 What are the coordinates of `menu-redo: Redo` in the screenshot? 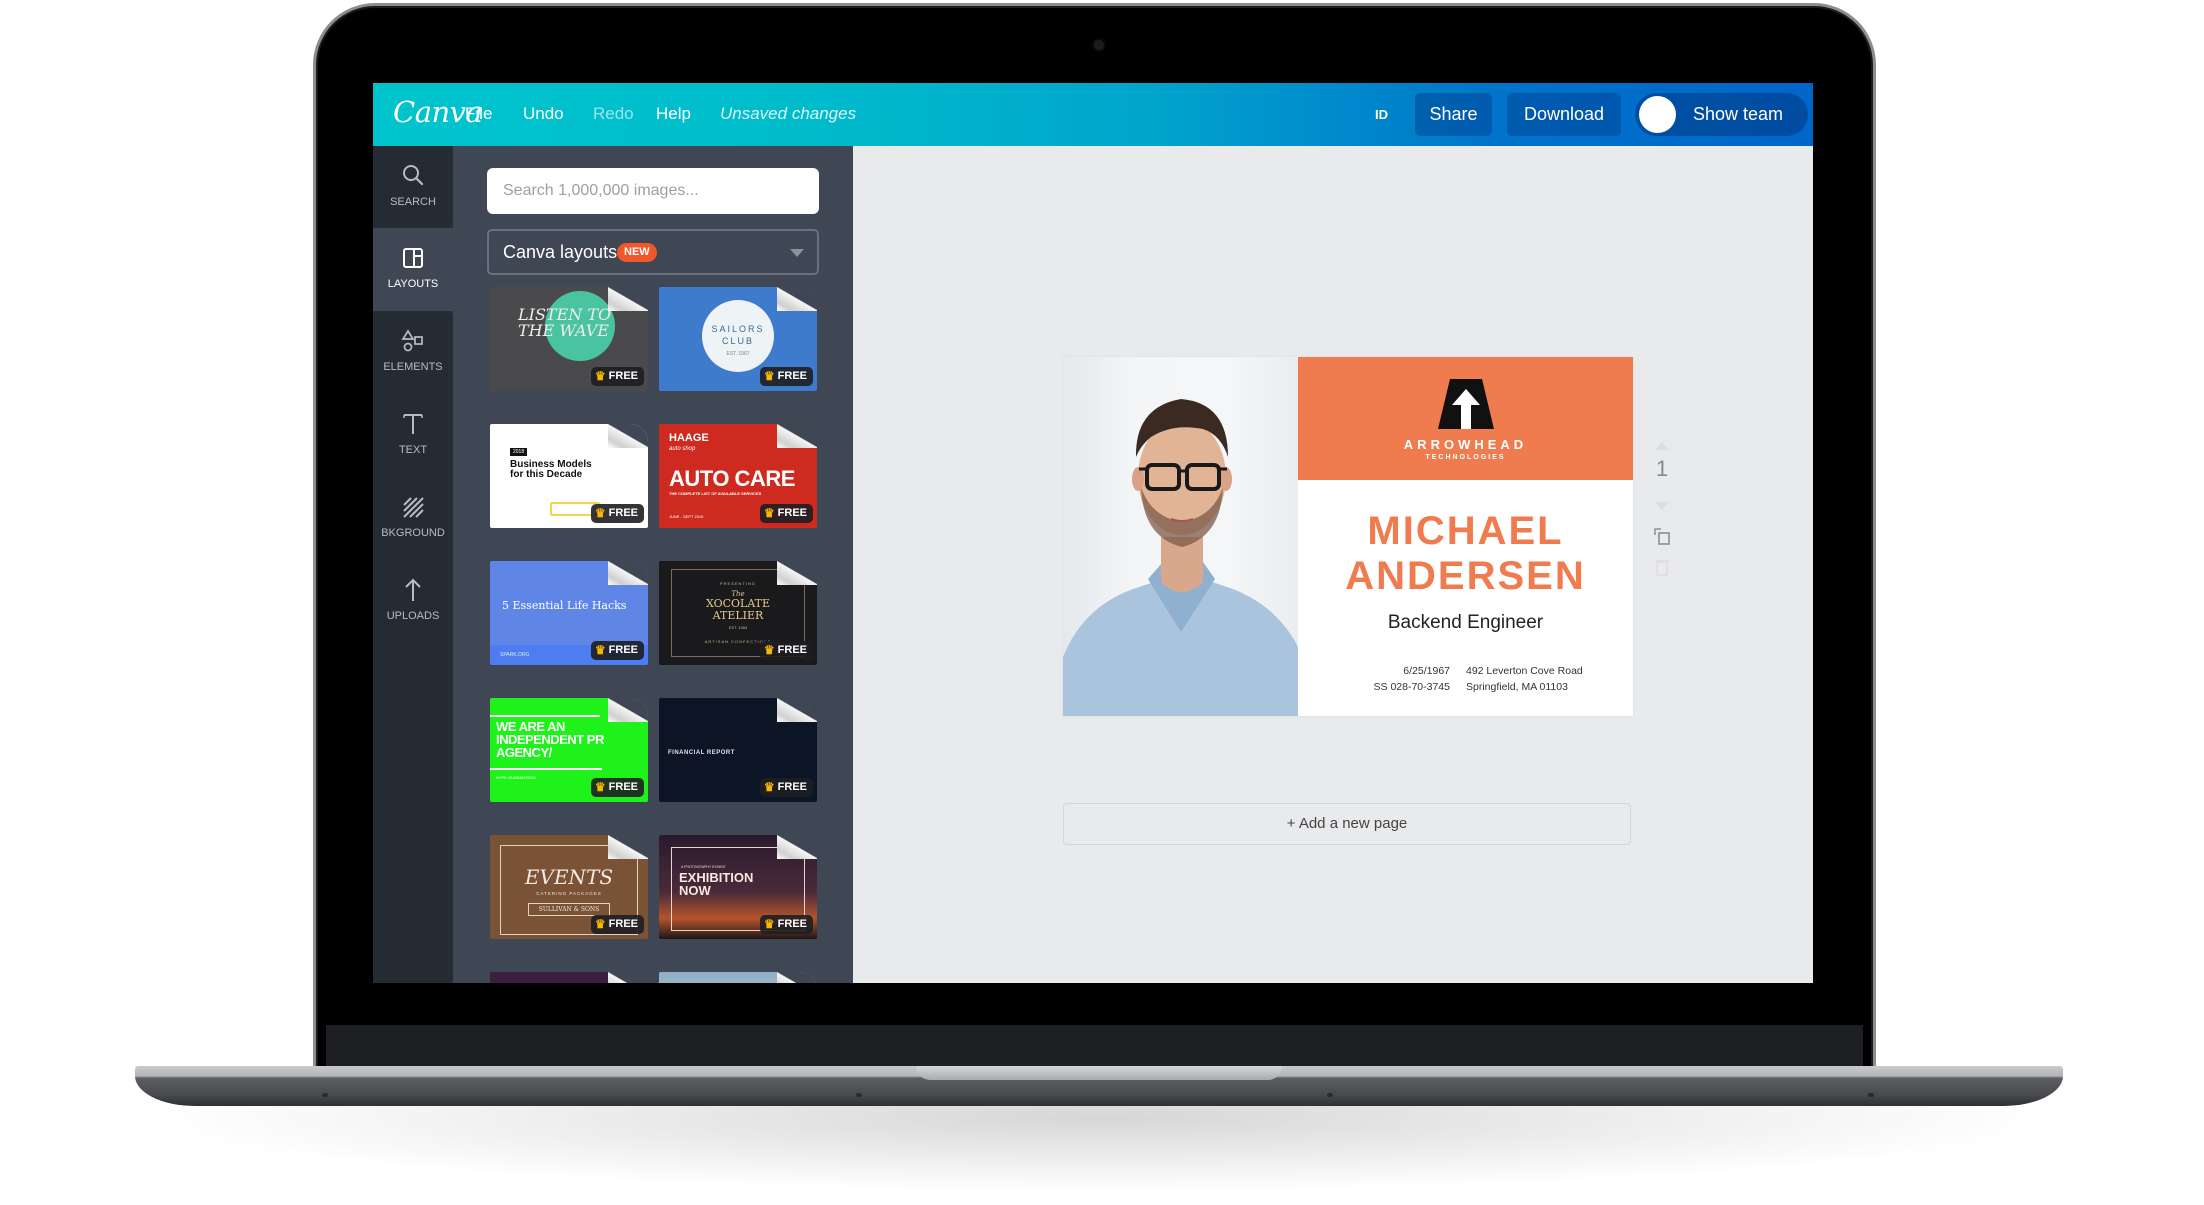 It's located at (613, 114).